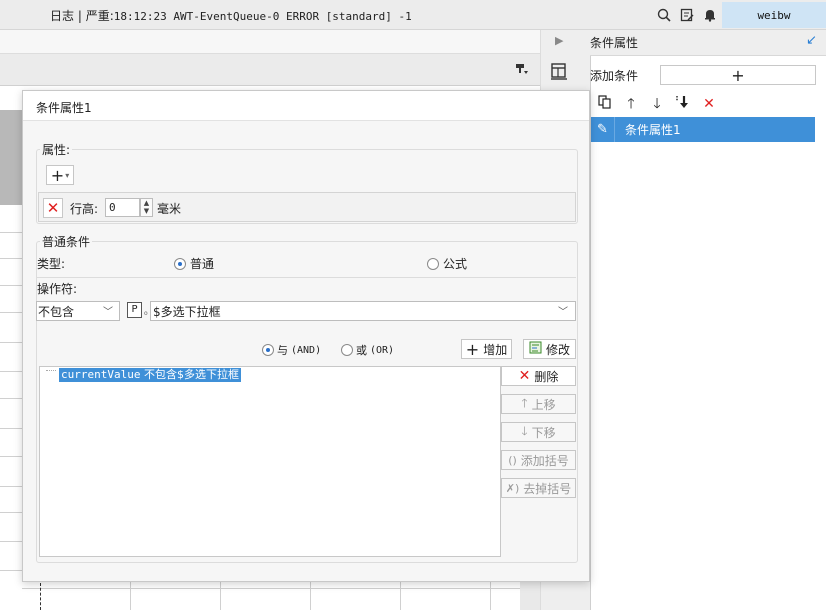  Describe the element at coordinates (202, 264) in the screenshot. I see `type-option-label: 普通` at that location.